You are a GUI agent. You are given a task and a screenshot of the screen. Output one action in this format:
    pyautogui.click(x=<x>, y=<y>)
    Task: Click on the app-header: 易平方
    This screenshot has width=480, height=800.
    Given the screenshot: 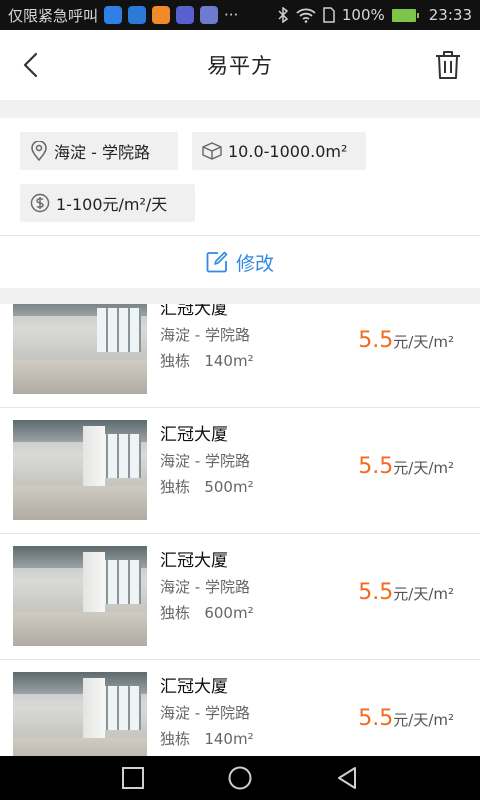 What is the action you would take?
    pyautogui.click(x=240, y=65)
    